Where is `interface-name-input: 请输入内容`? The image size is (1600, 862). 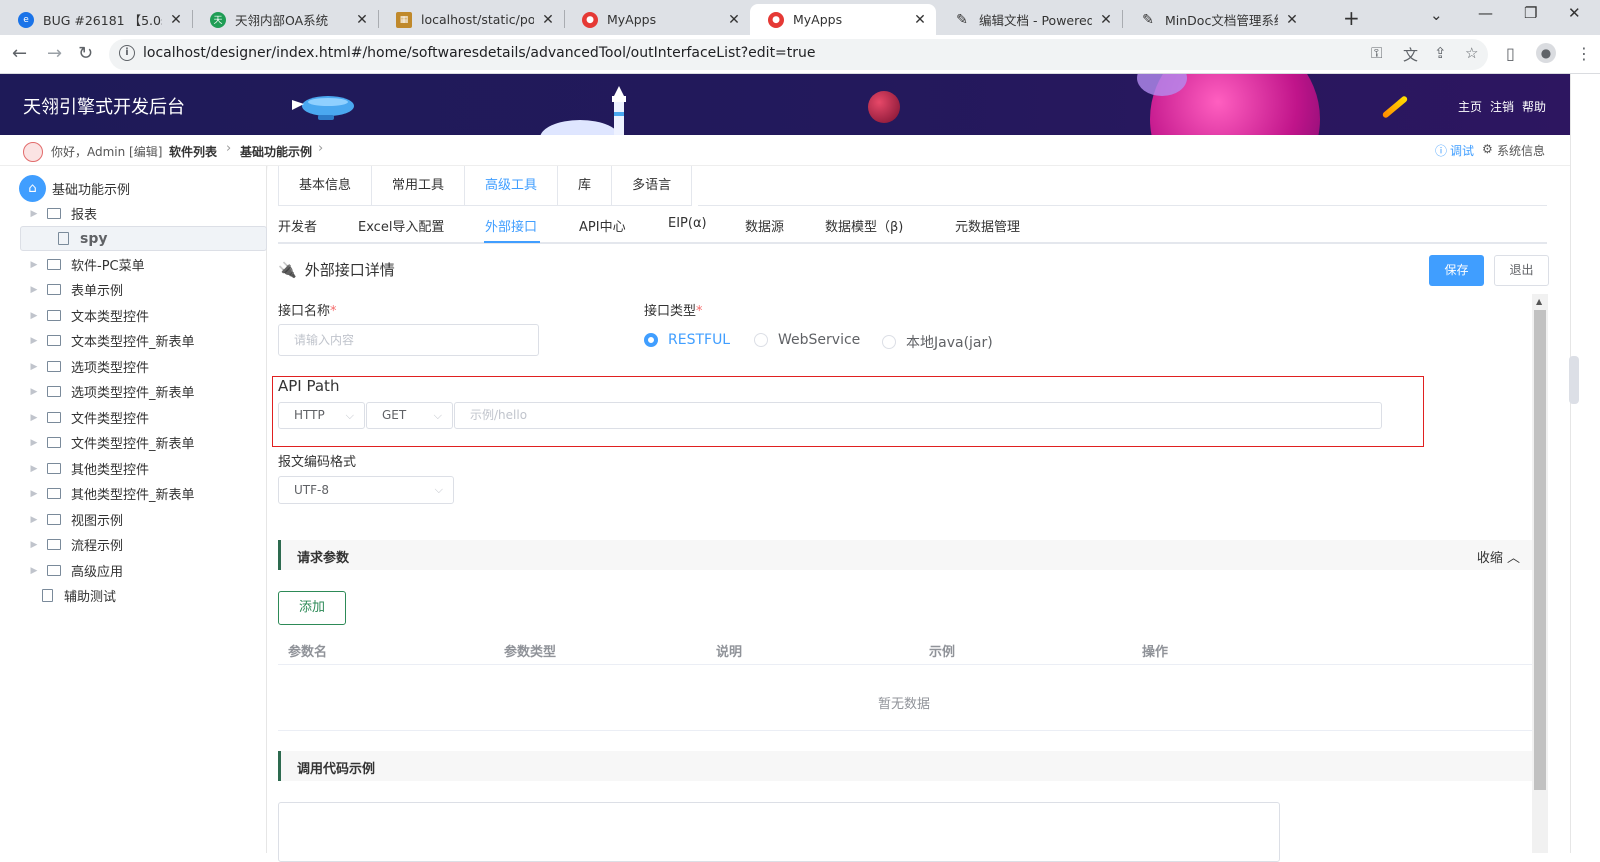
interface-name-input: 请输入内容 is located at coordinates (408, 340).